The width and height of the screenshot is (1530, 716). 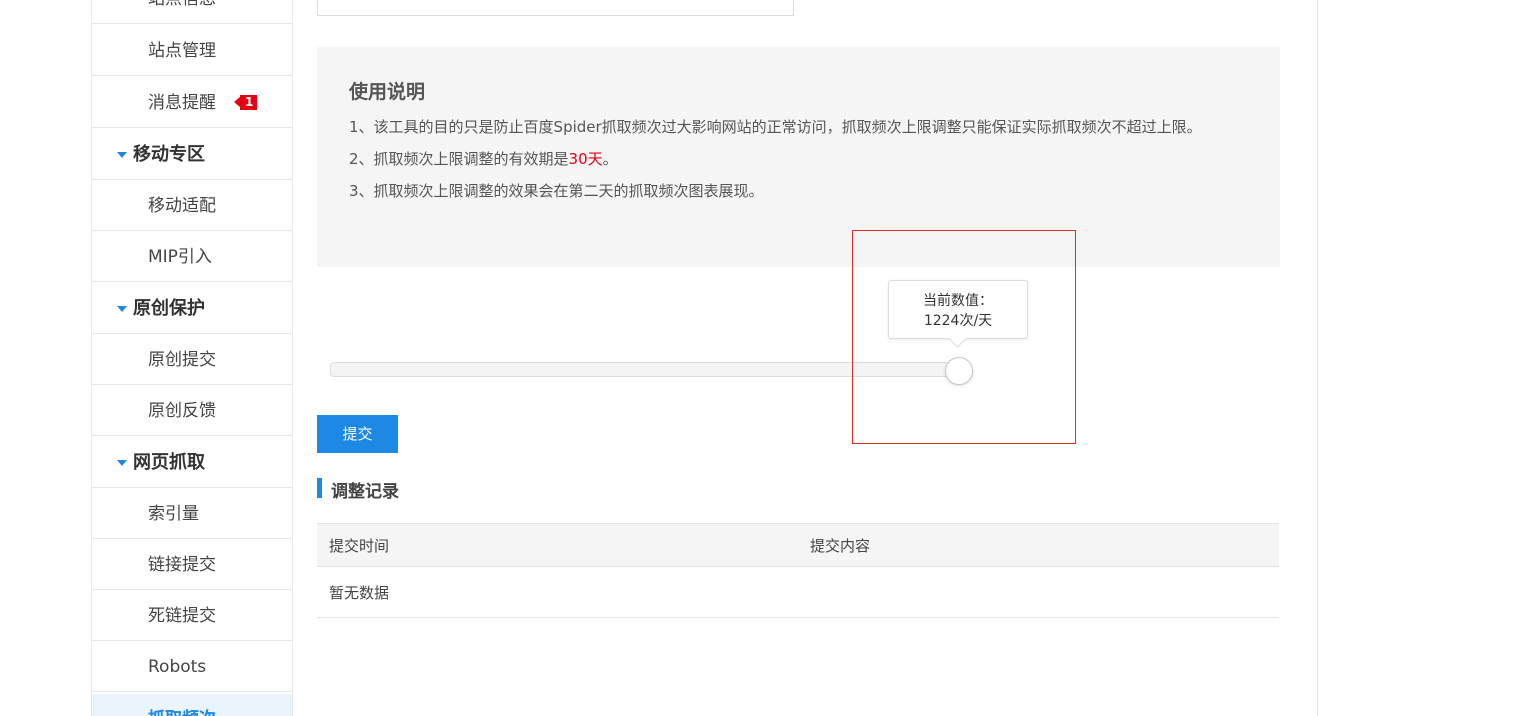 What do you see at coordinates (1317, 358) in the screenshot?
I see `content-divider` at bounding box center [1317, 358].